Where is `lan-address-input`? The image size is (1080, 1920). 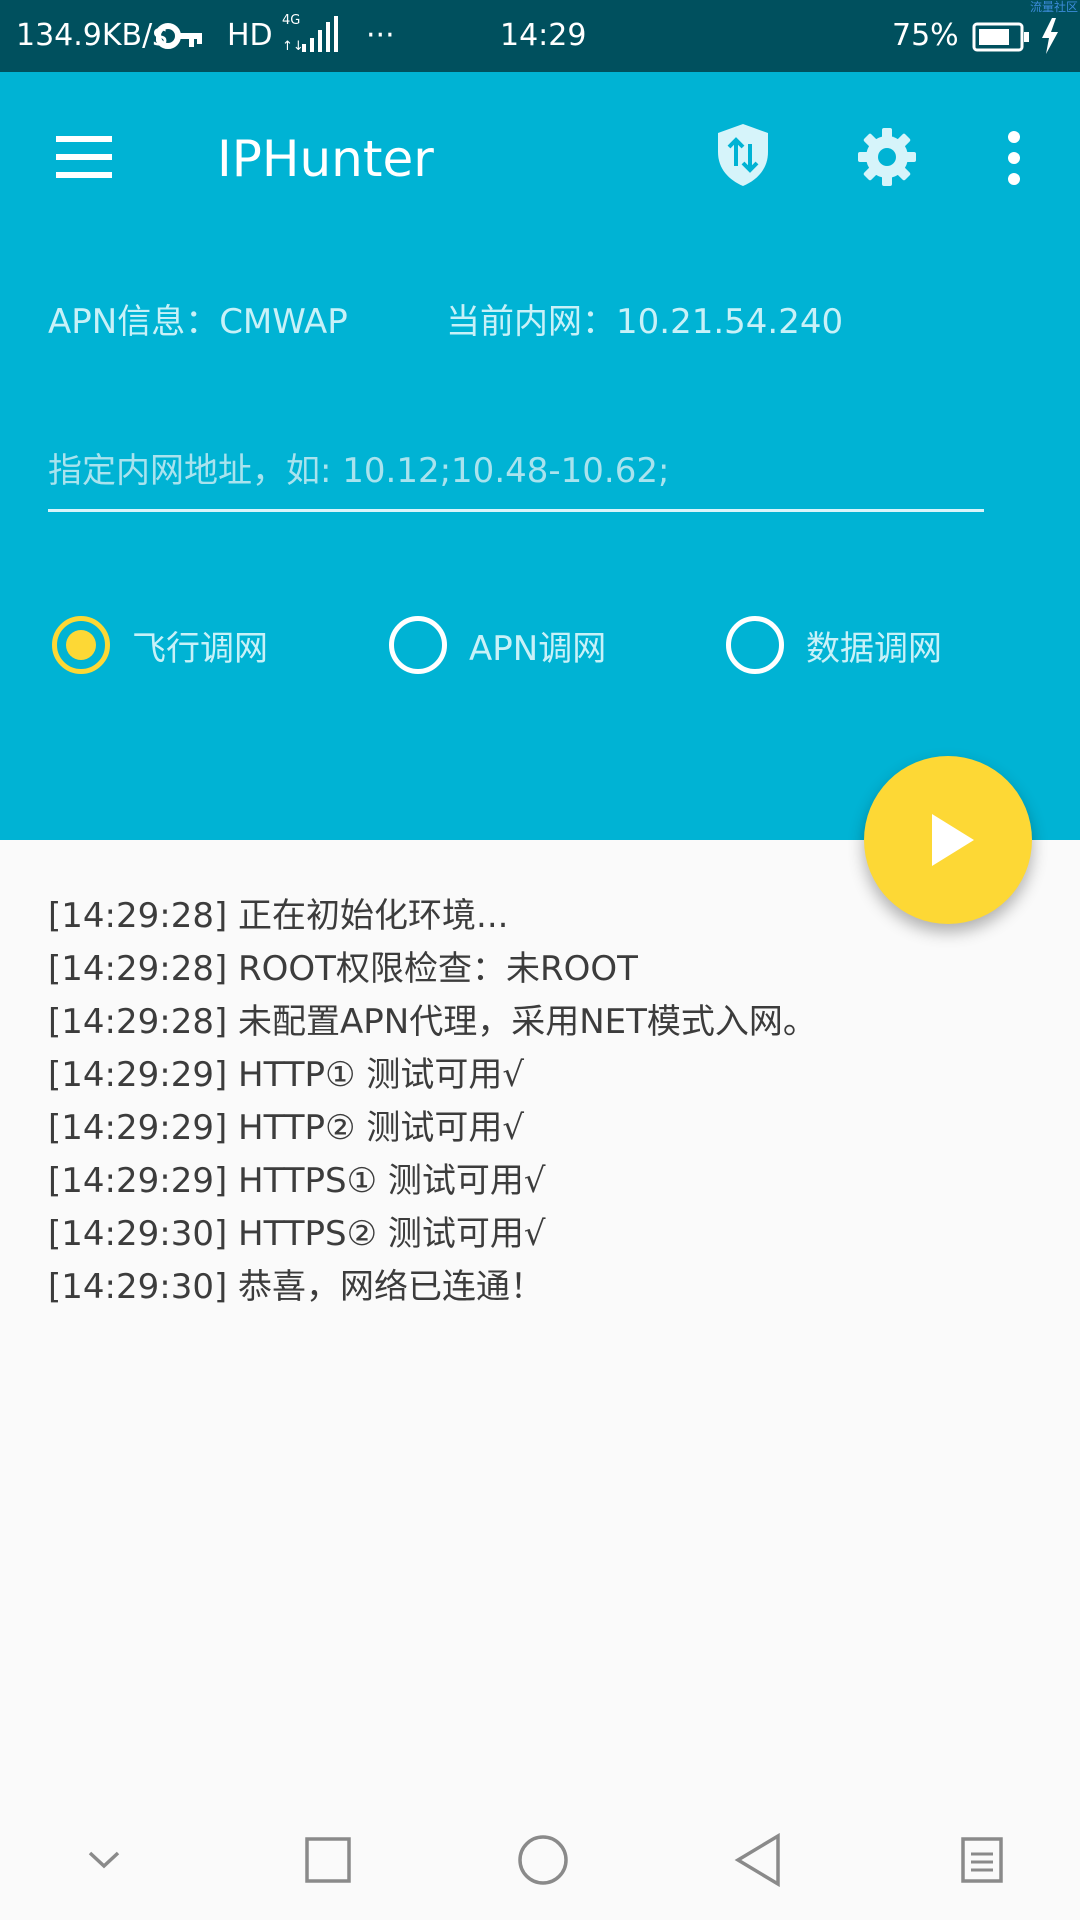 lan-address-input is located at coordinates (516, 472).